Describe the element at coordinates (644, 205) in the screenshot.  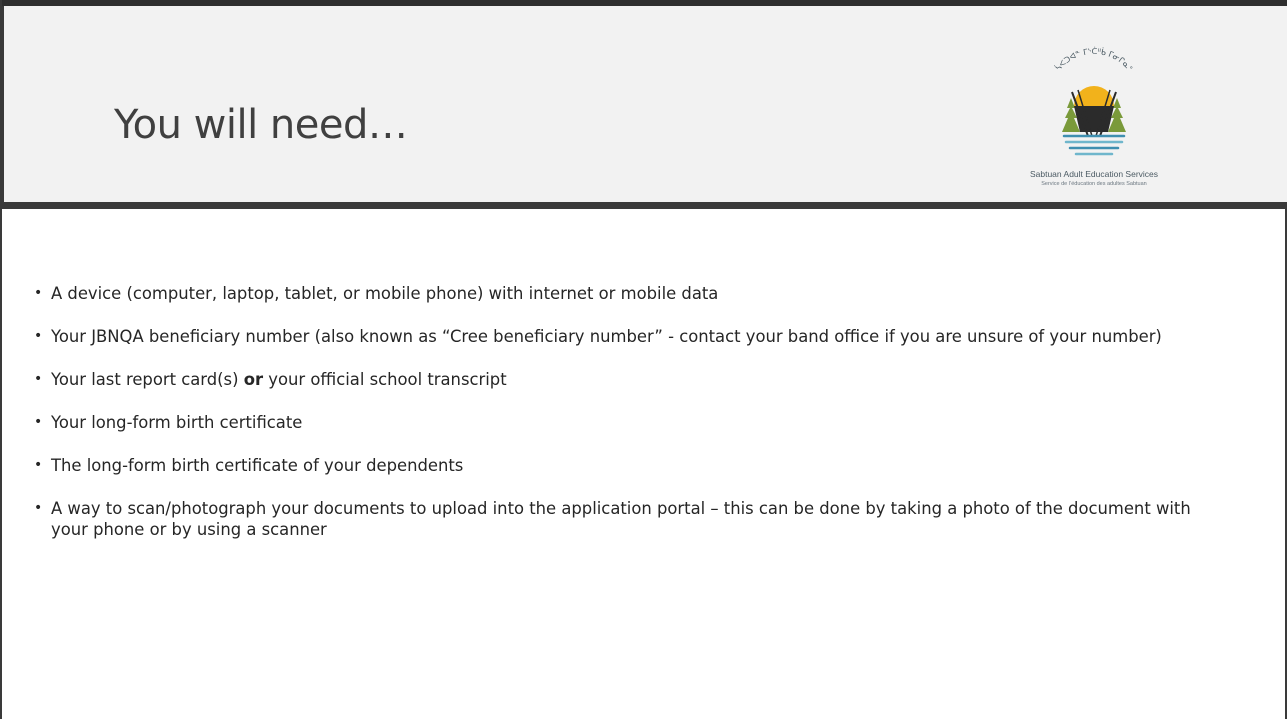
I see `header-divider` at that location.